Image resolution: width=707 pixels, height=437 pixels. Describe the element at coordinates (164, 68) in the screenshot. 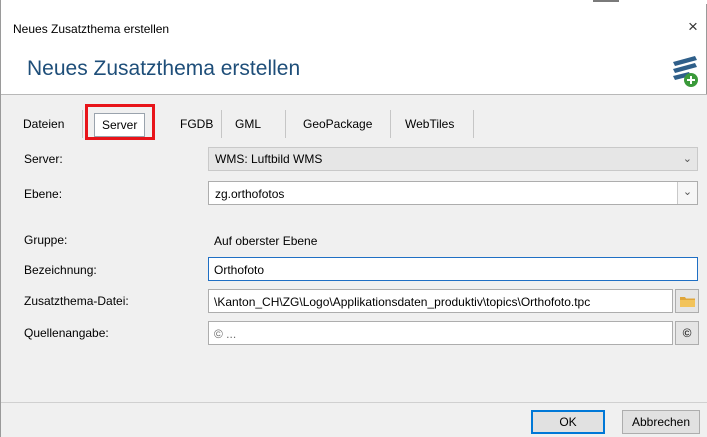

I see `page-title: Neues Zusatzthema erstellen` at that location.